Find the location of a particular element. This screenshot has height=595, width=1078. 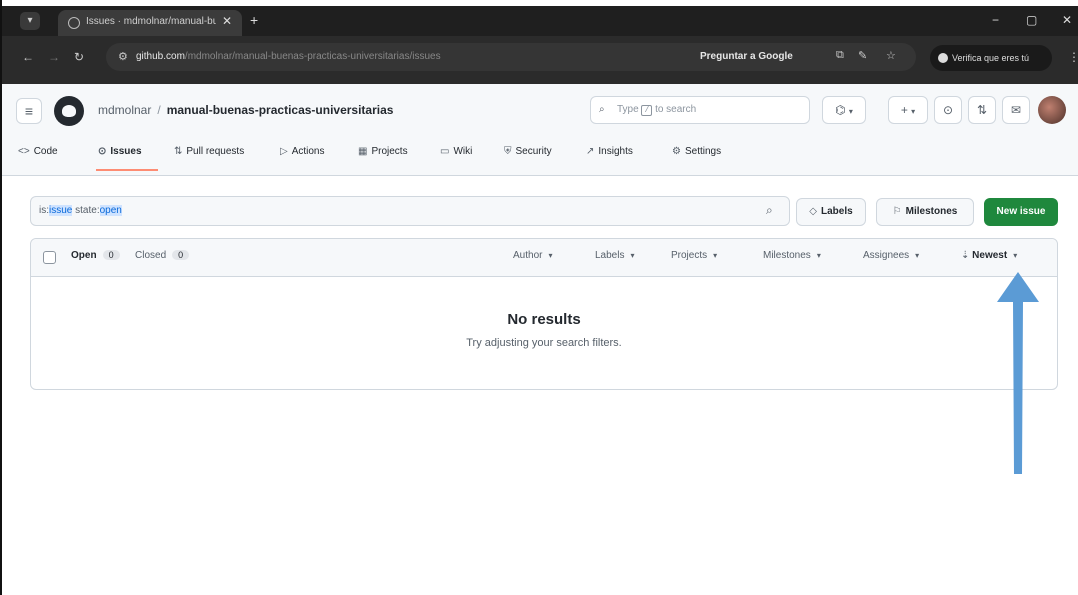

minimize-window-button: − is located at coordinates (995, 20).